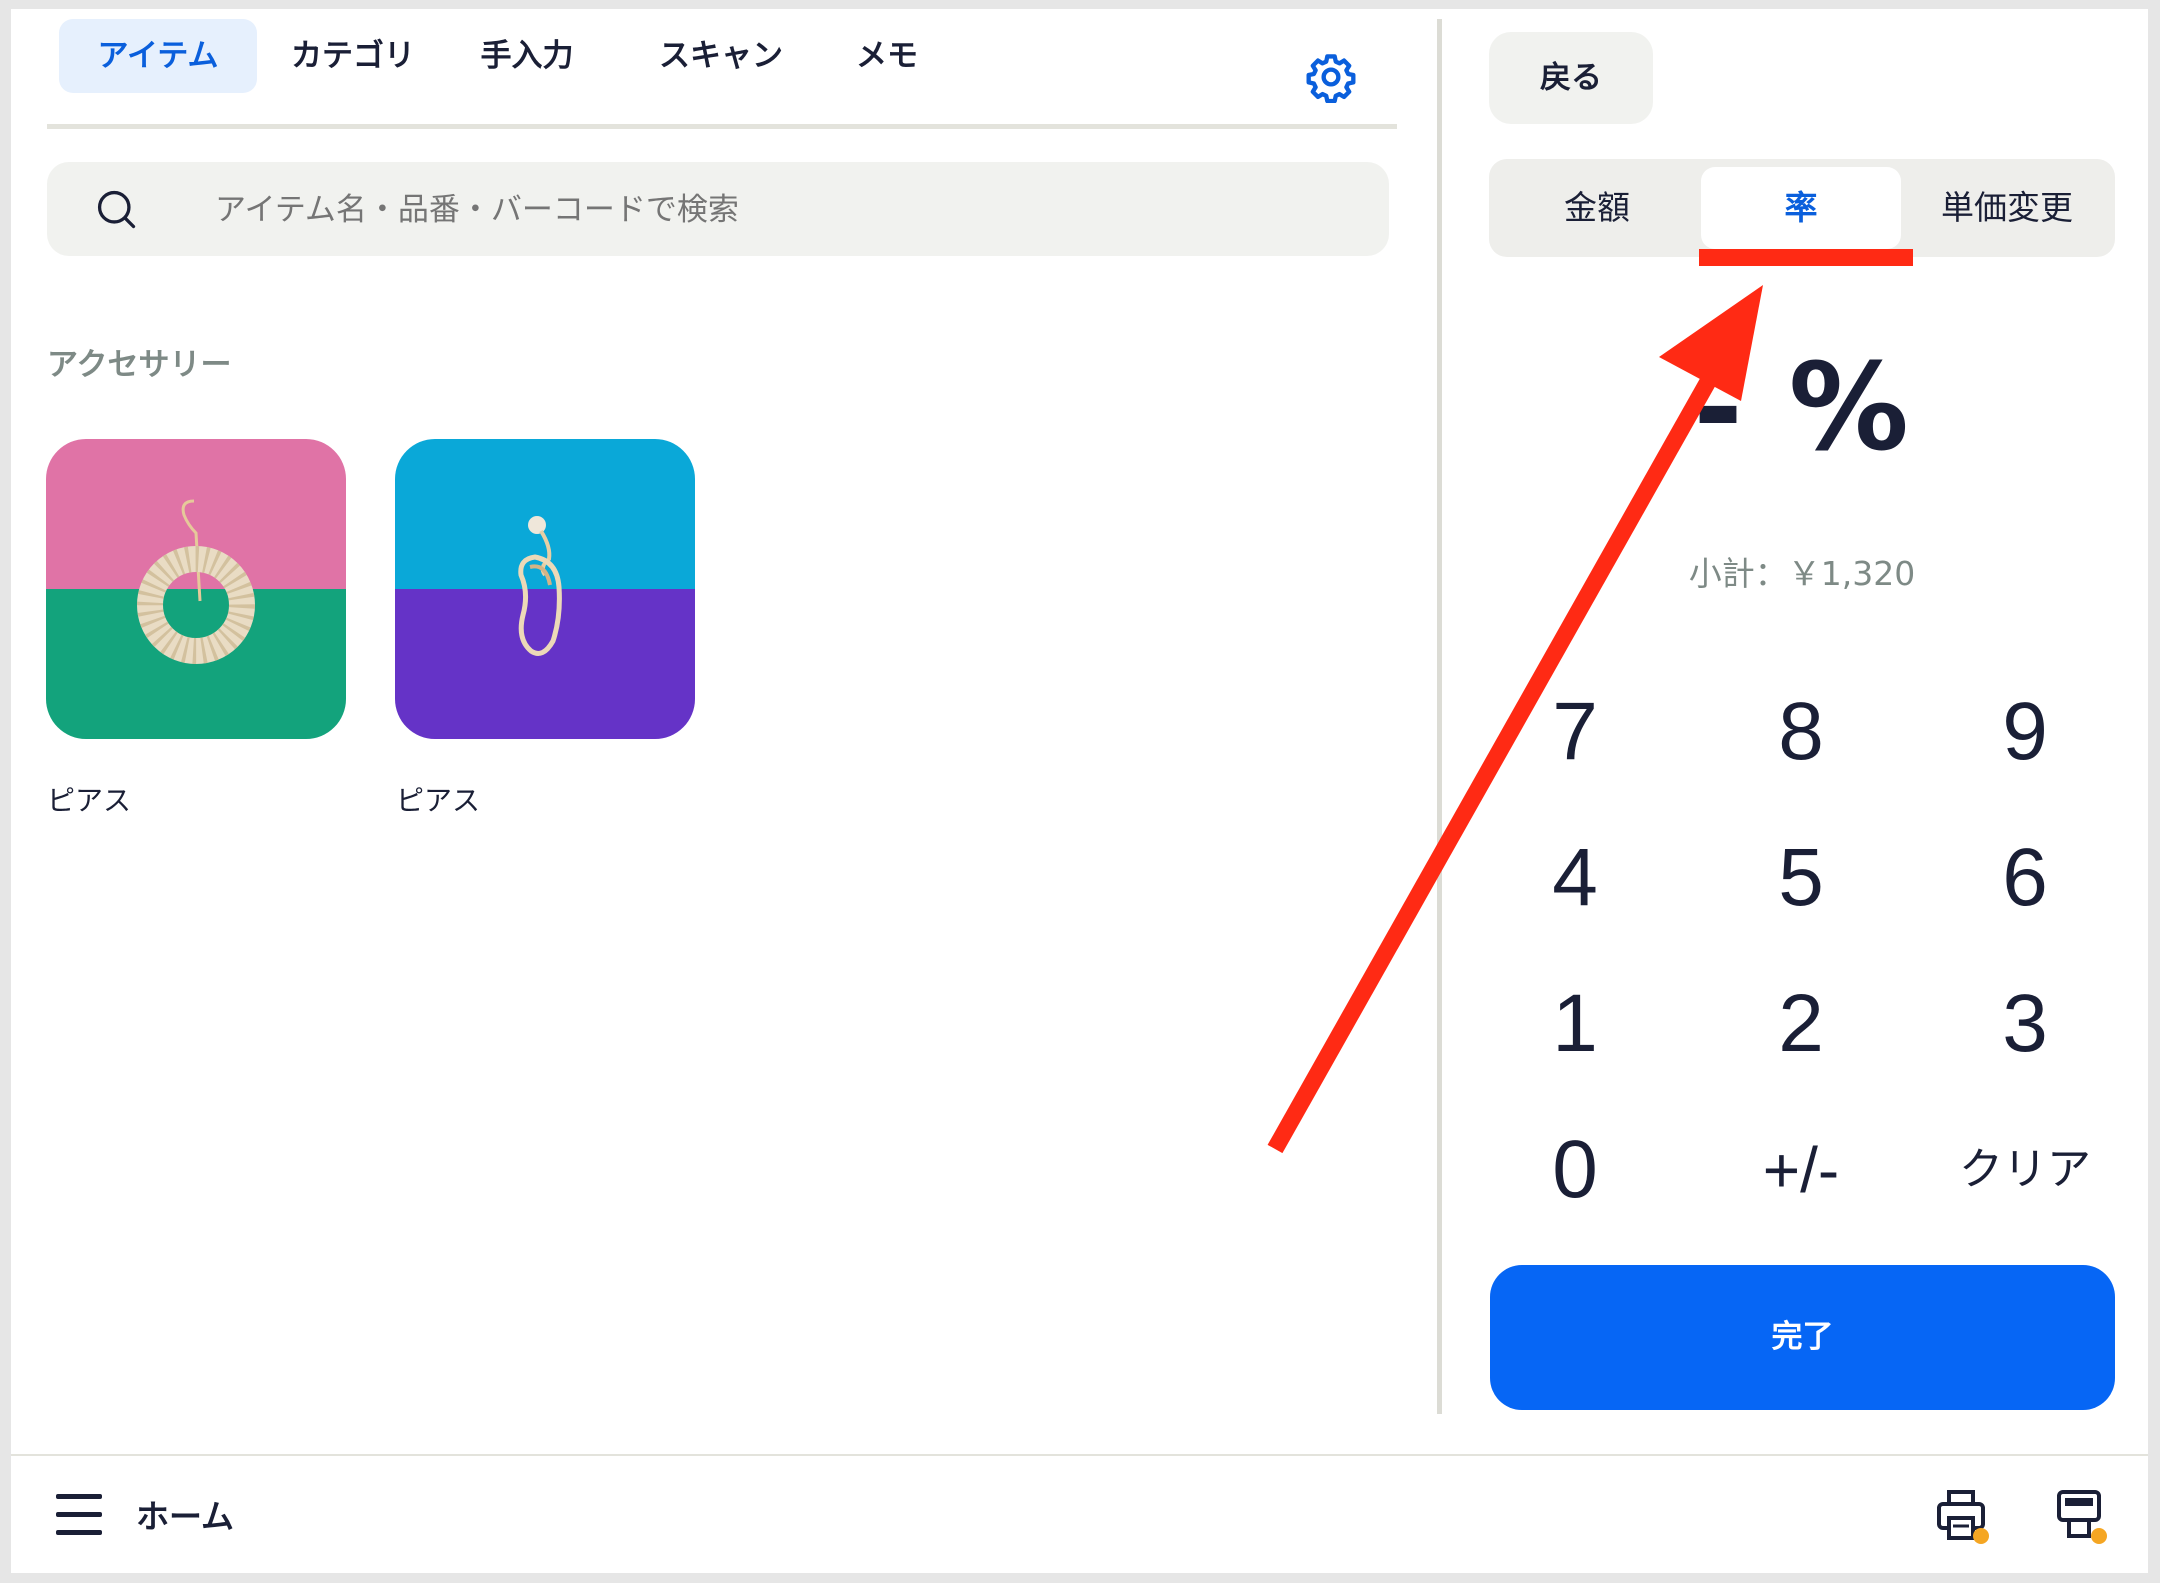 The image size is (2160, 1583). I want to click on key-6: 6, so click(2025, 878).